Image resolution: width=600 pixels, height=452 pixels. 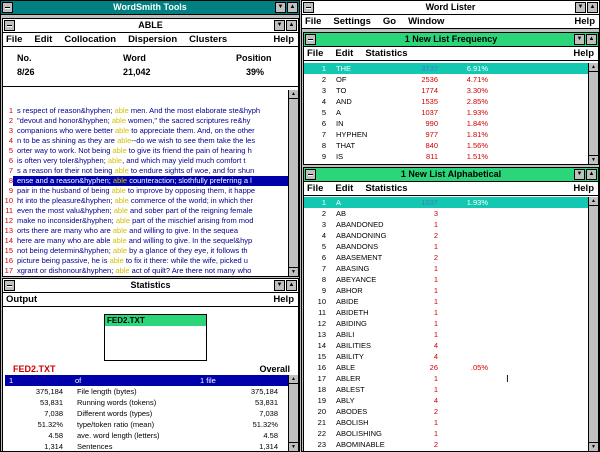 I want to click on word-list-row: 9 ABHOR 1, so click(x=446, y=290).